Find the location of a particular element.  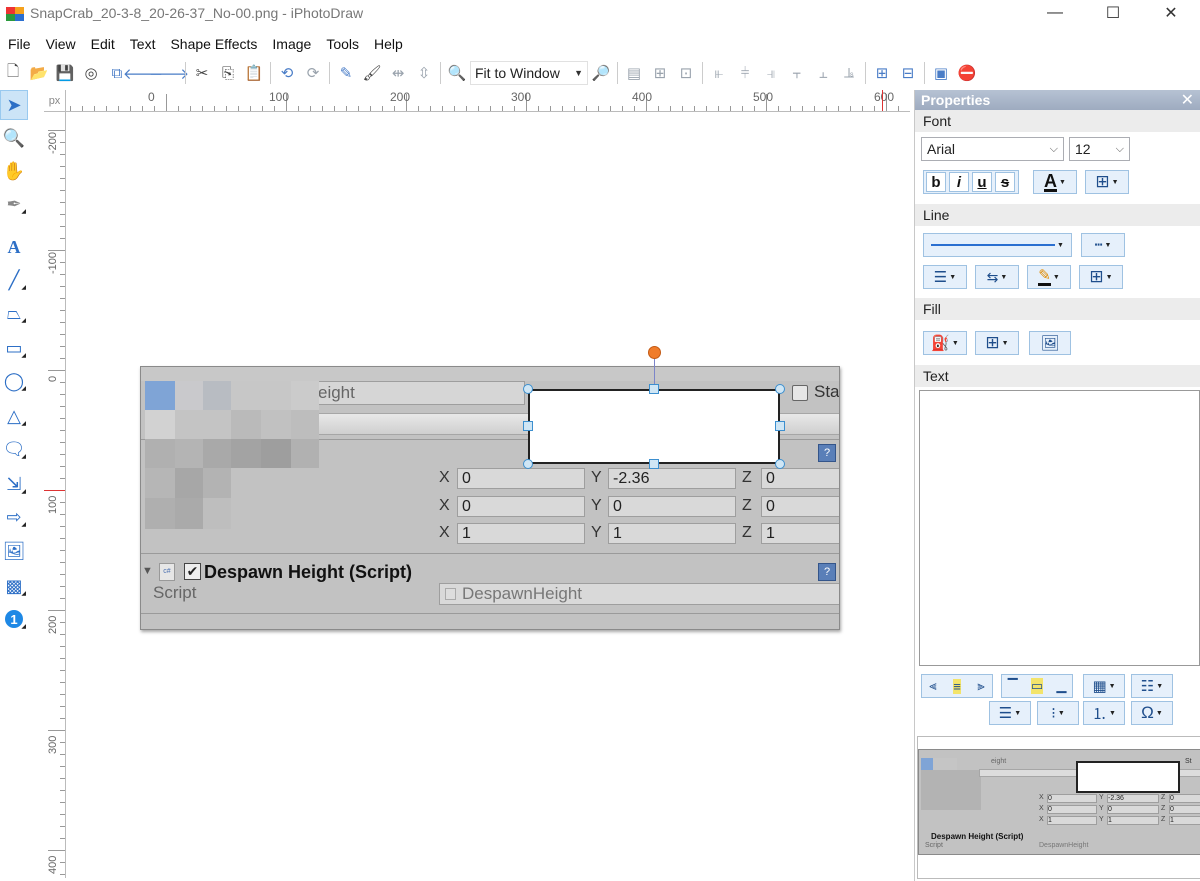

align-bottom-edge-icon: ⫡ is located at coordinates (849, 73).